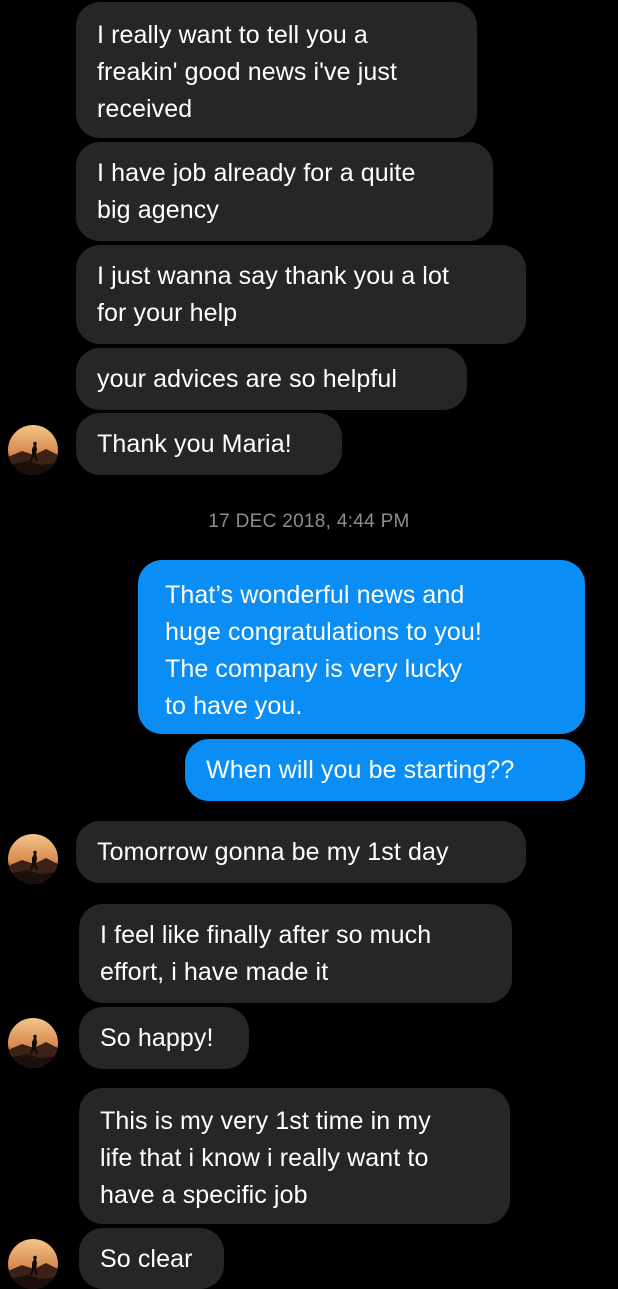  What do you see at coordinates (209, 444) in the screenshot?
I see `message-bubble-incoming: Thank you Maria!` at bounding box center [209, 444].